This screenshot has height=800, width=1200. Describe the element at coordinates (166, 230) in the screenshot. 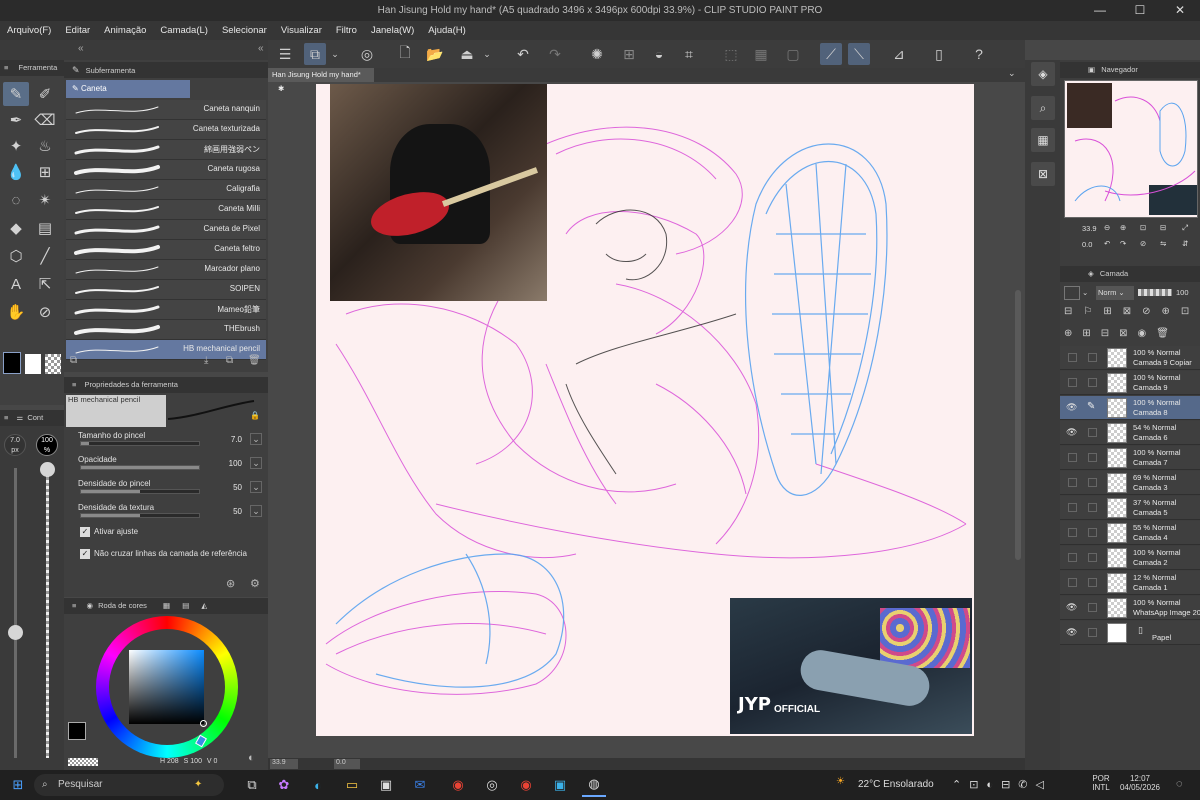

I see `brush-item: Caneta de Pixel` at that location.